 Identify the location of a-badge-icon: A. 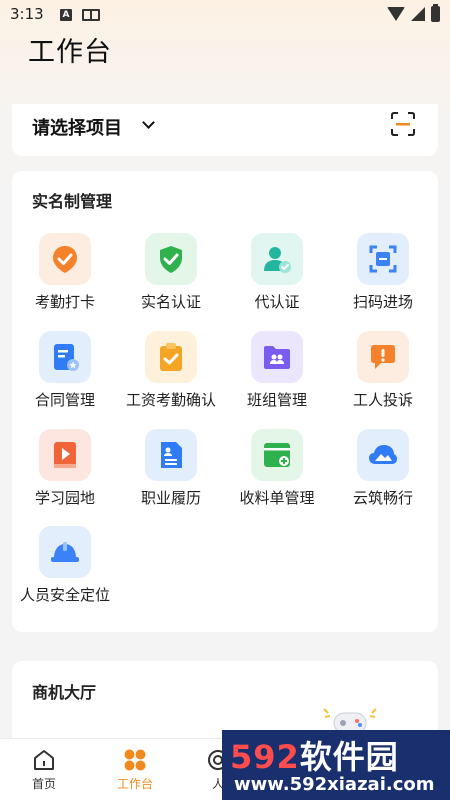
(66, 15).